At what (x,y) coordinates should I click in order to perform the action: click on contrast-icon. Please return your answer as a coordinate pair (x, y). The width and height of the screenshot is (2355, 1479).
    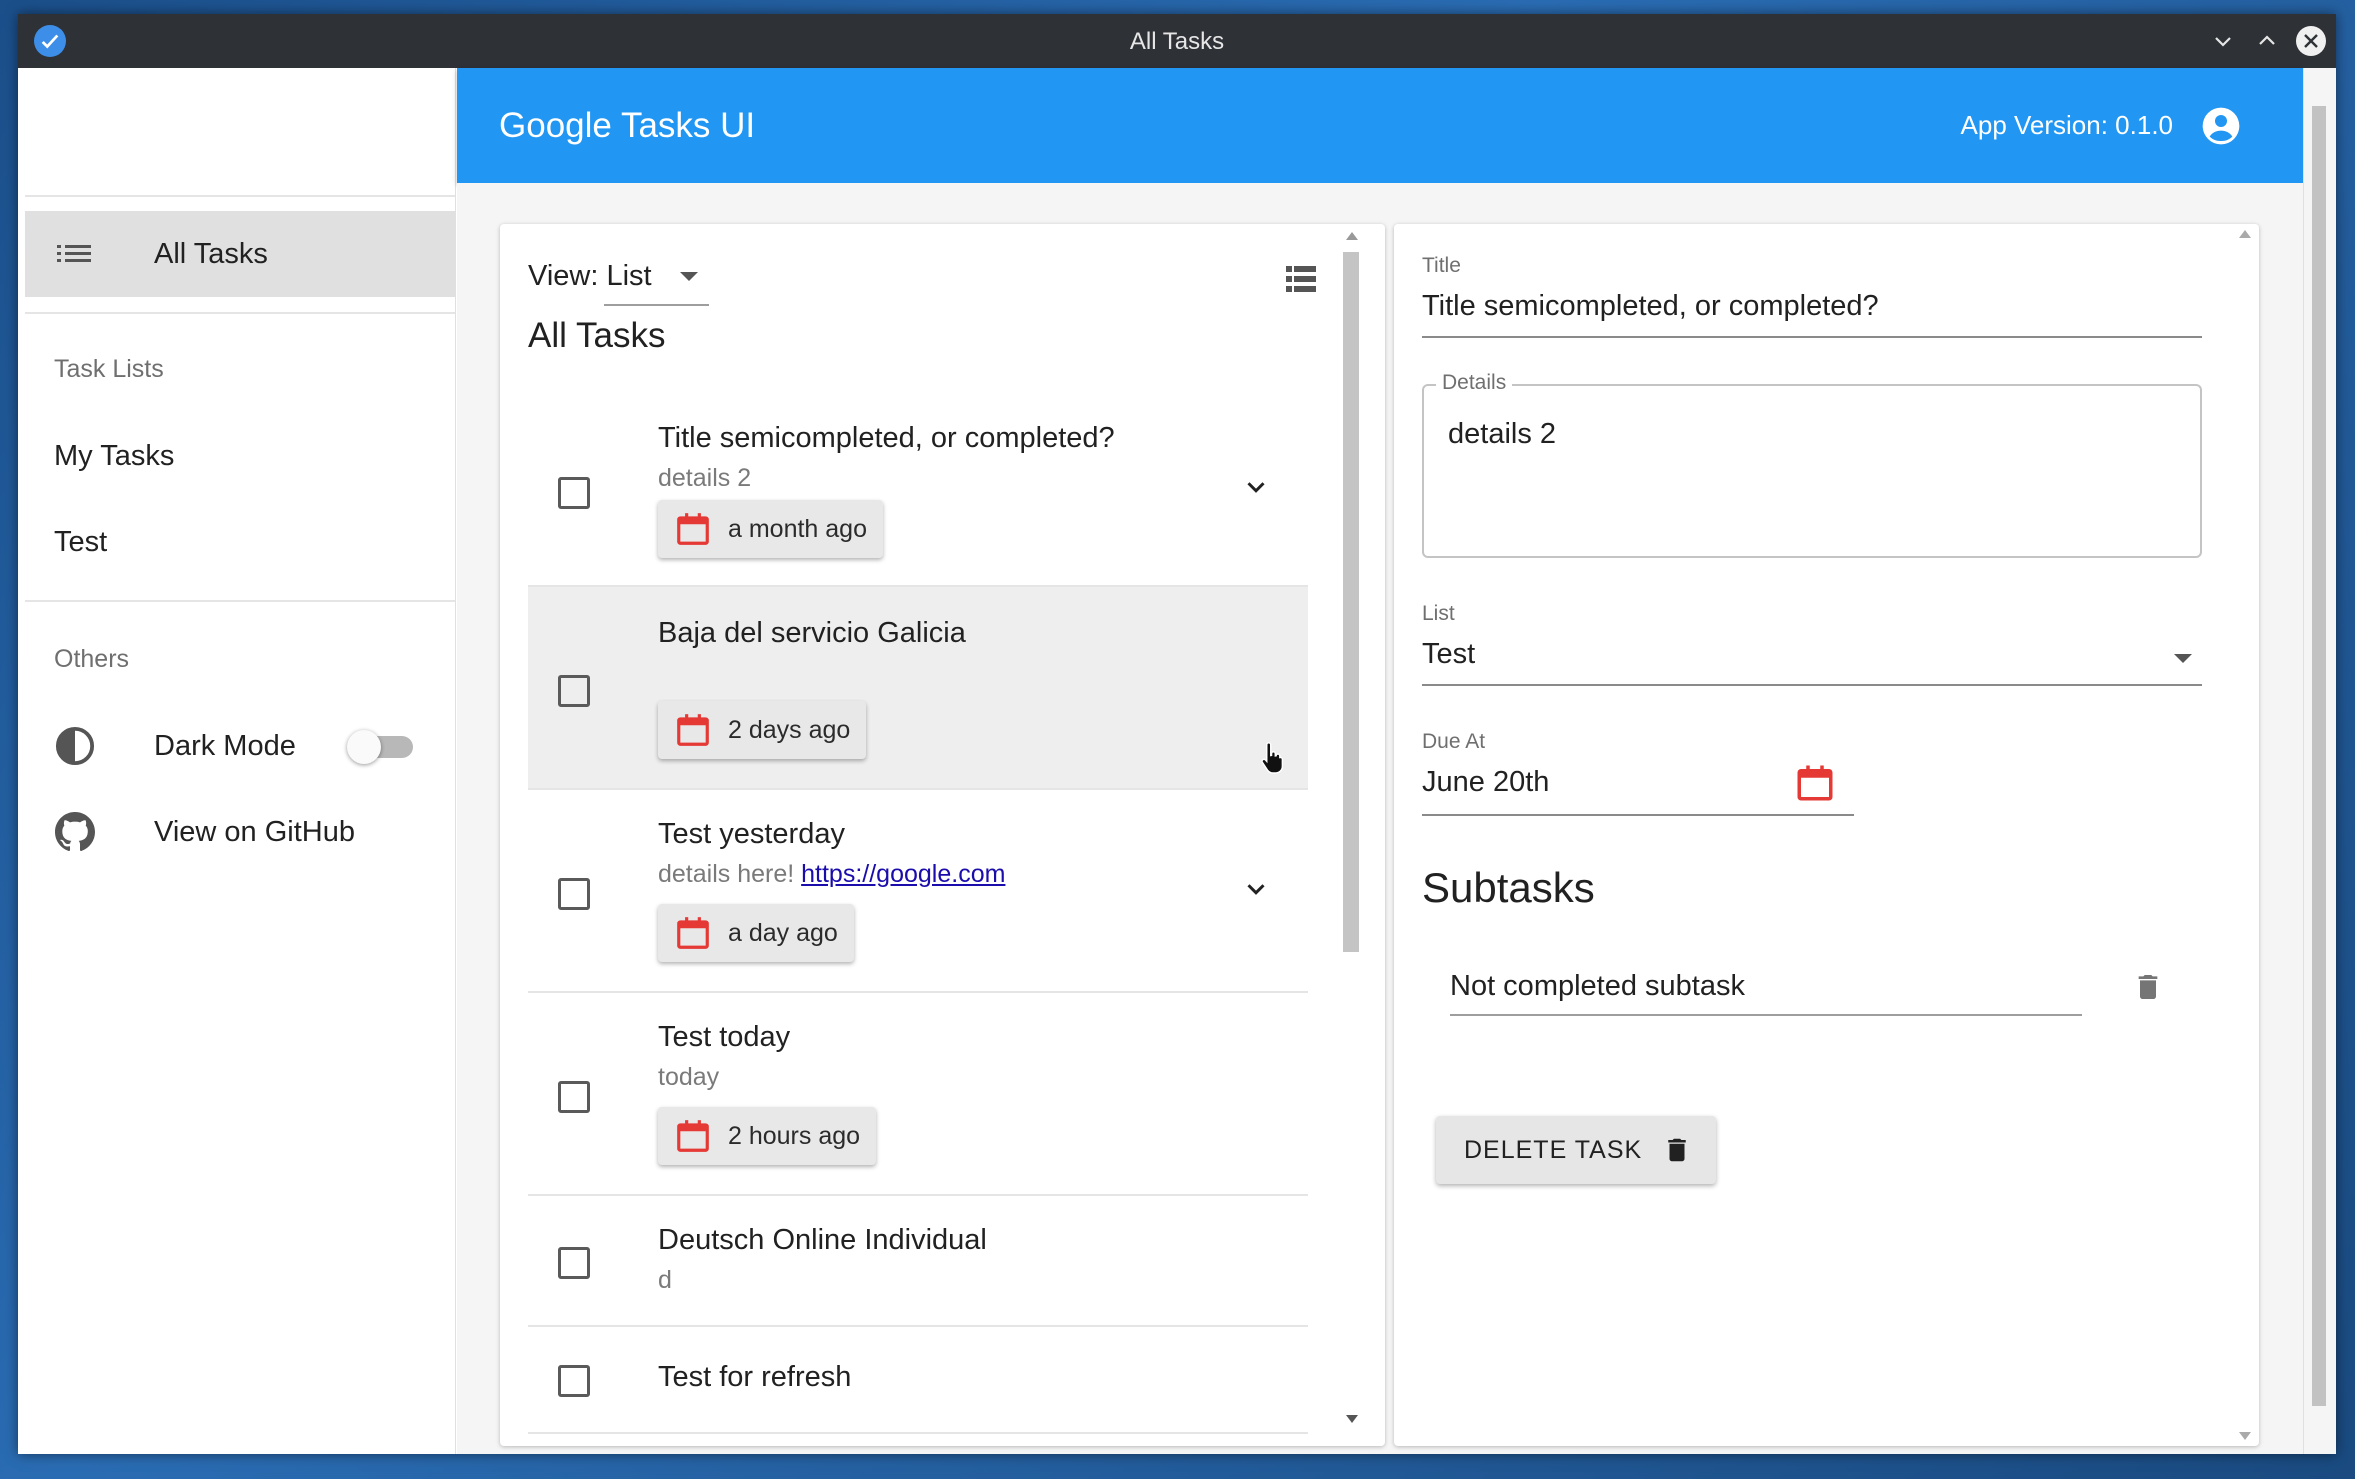
    Looking at the image, I should click on (75, 746).